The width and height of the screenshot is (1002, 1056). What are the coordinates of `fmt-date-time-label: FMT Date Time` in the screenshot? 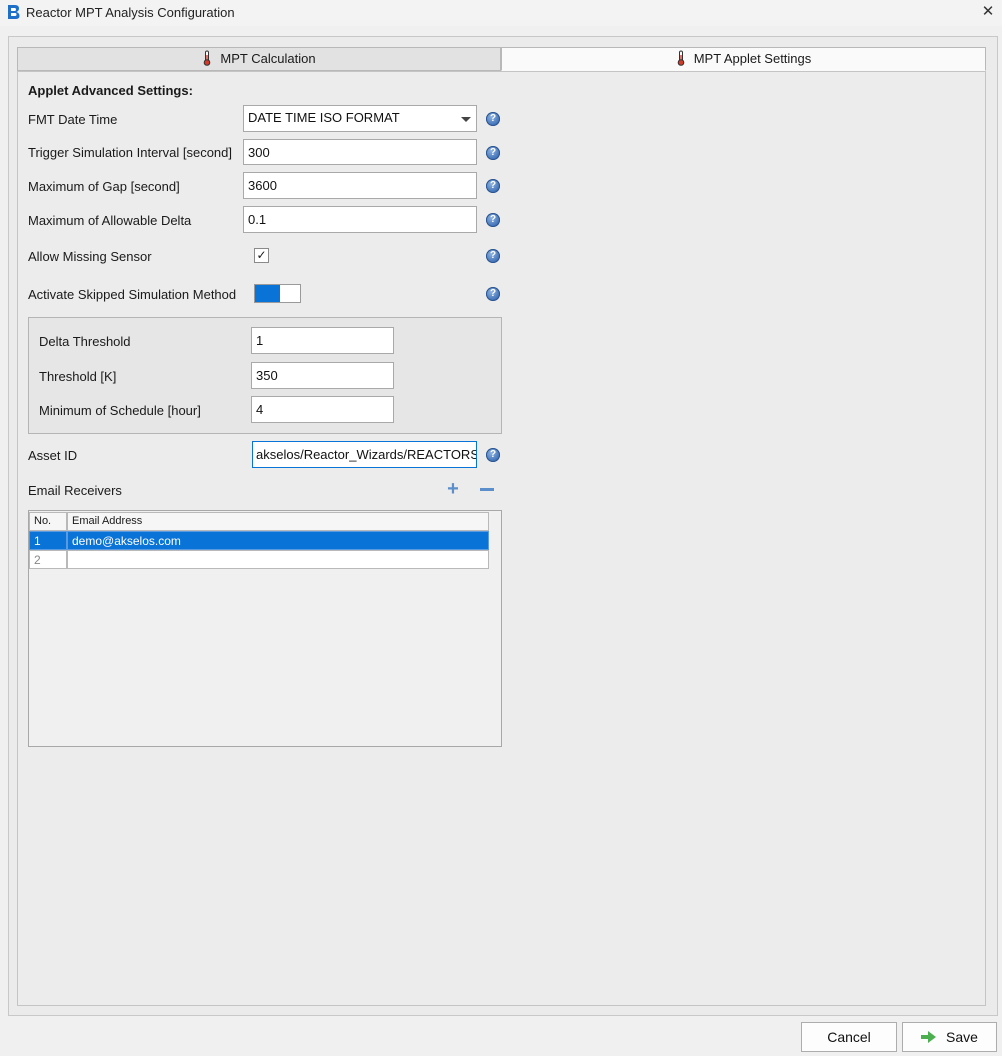 It's located at (73, 119).